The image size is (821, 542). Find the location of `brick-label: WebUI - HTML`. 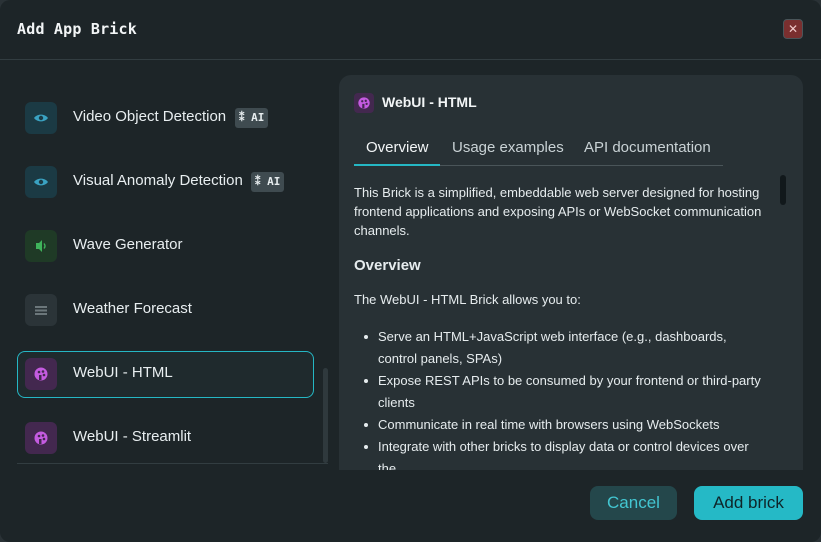

brick-label: WebUI - HTML is located at coordinates (123, 372).